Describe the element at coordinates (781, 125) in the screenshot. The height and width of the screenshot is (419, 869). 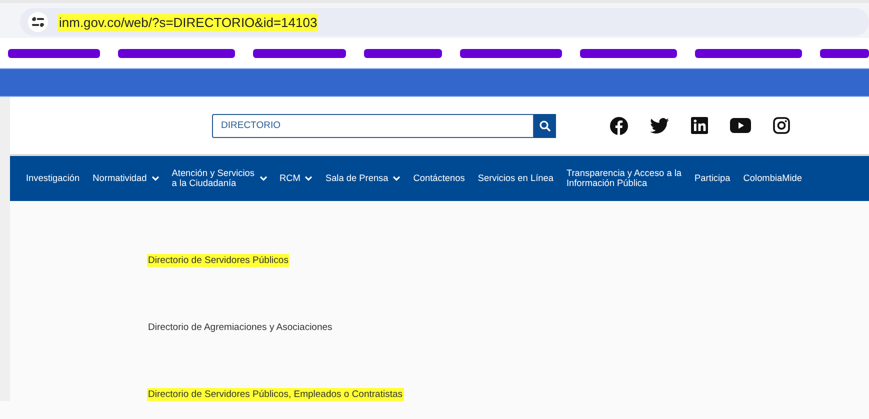
I see `instagram-icon` at that location.